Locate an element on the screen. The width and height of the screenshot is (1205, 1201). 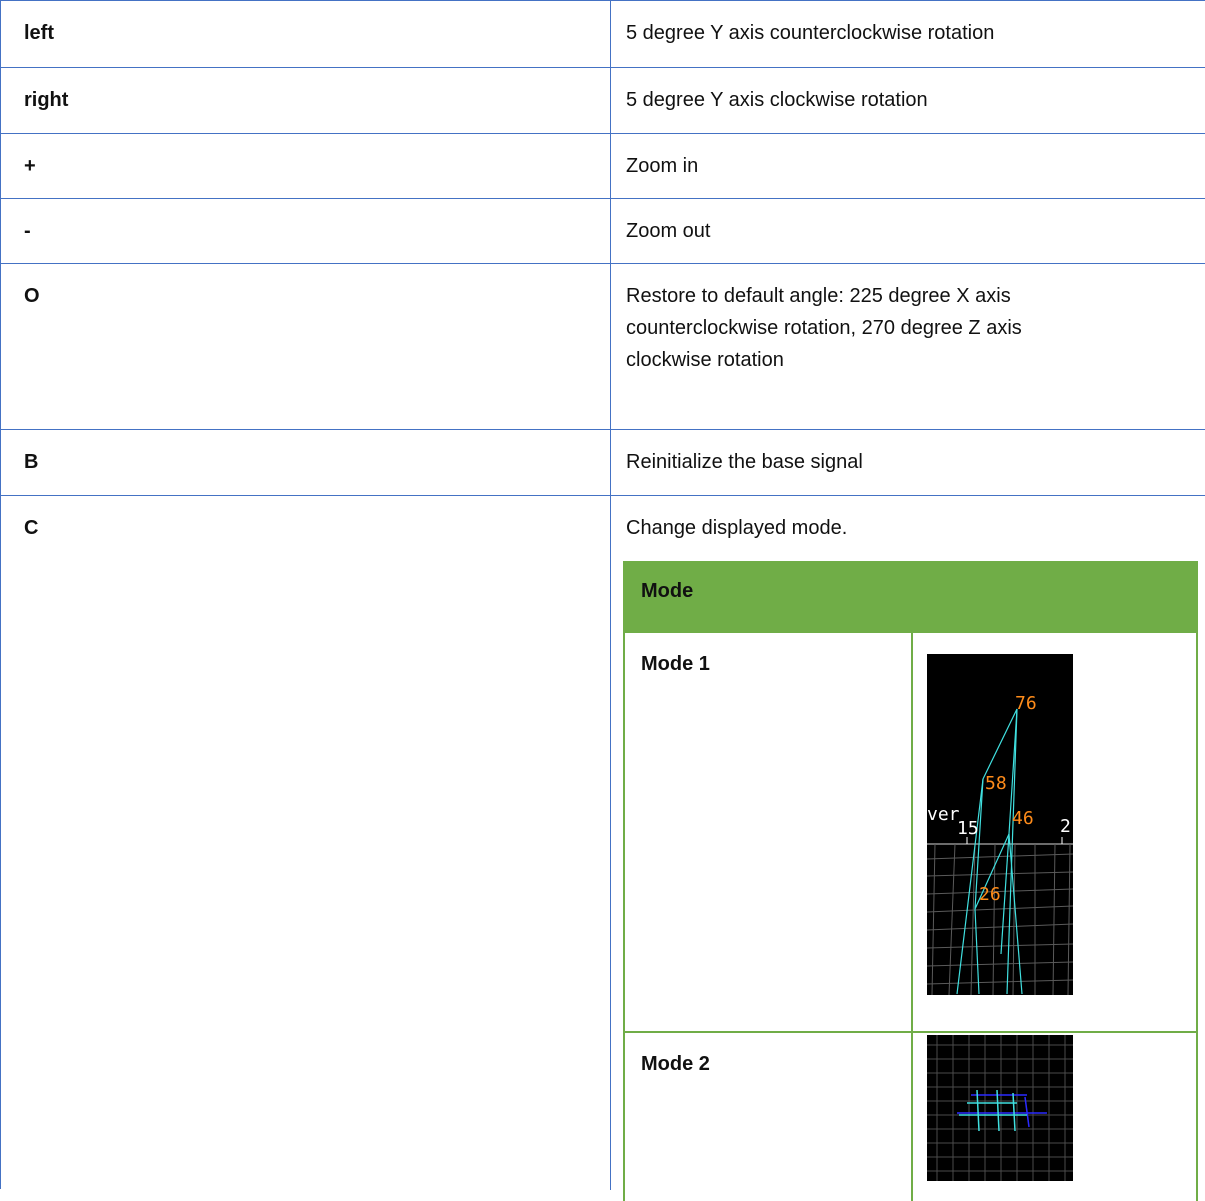
mode-1-plot: 76 58 46 26 15 ver 2 is located at coordinates (1000, 844).